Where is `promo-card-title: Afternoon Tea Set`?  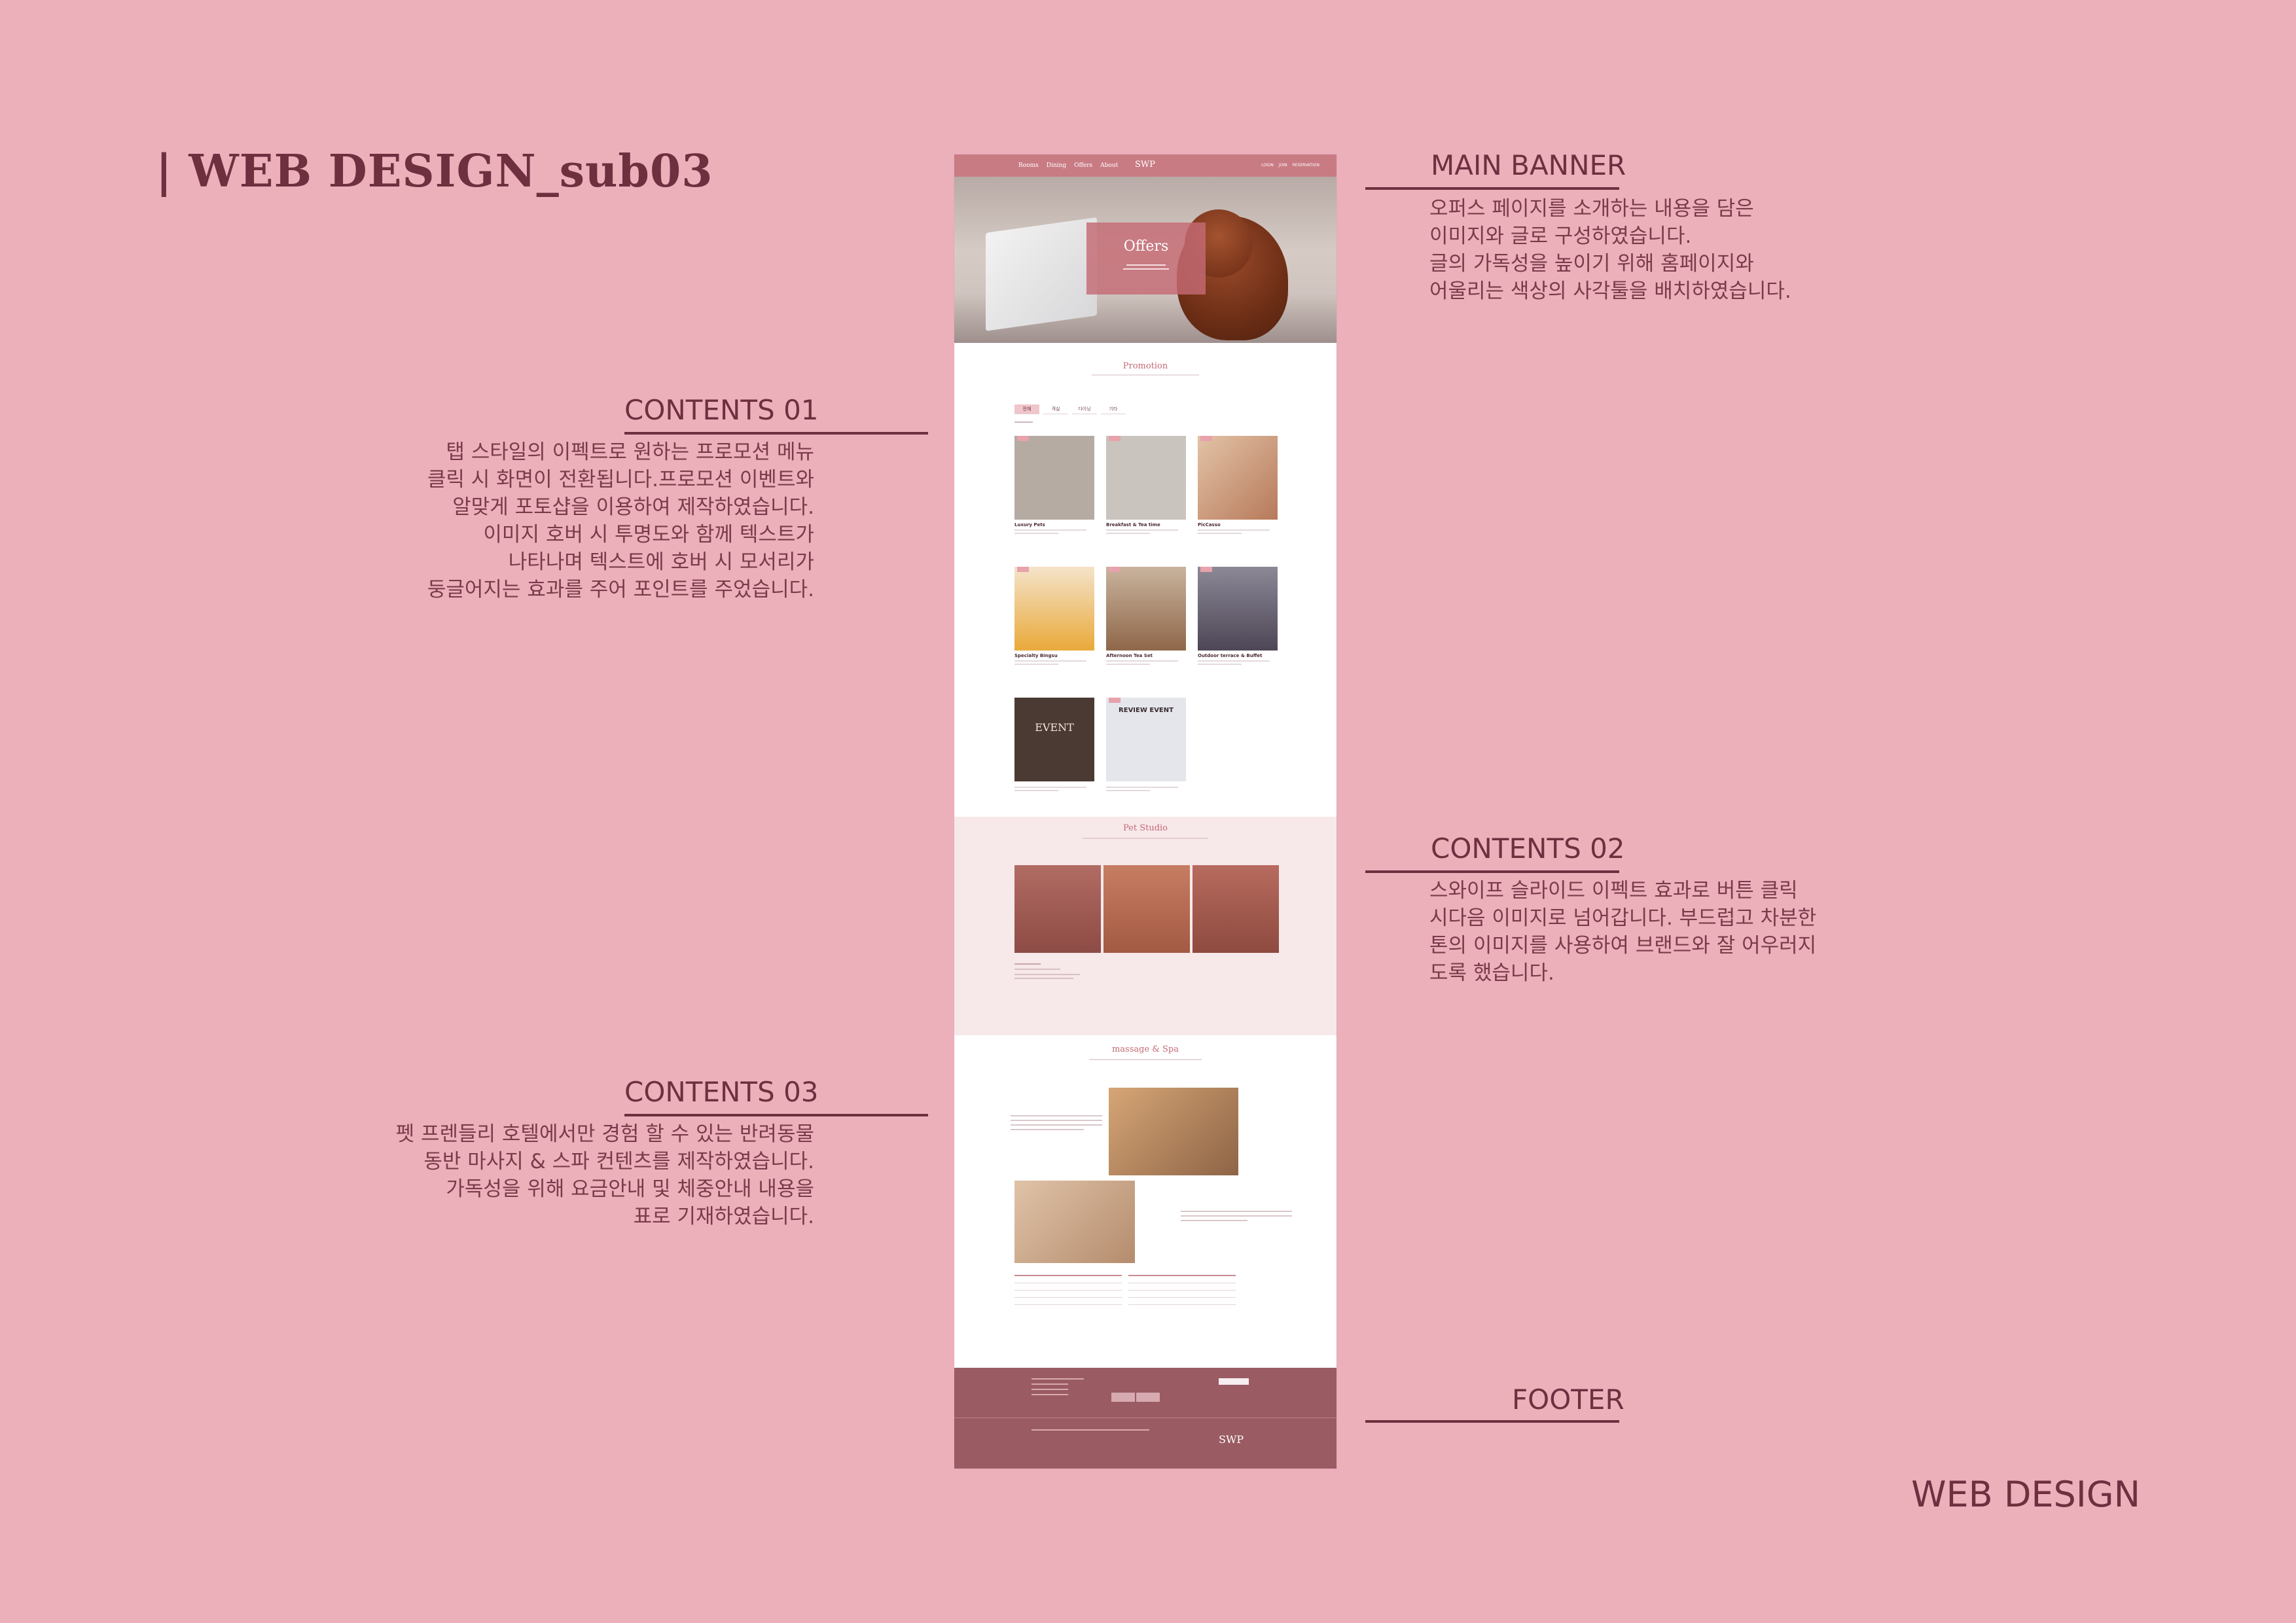
promo-card-title: Afternoon Tea Set is located at coordinates (1146, 655).